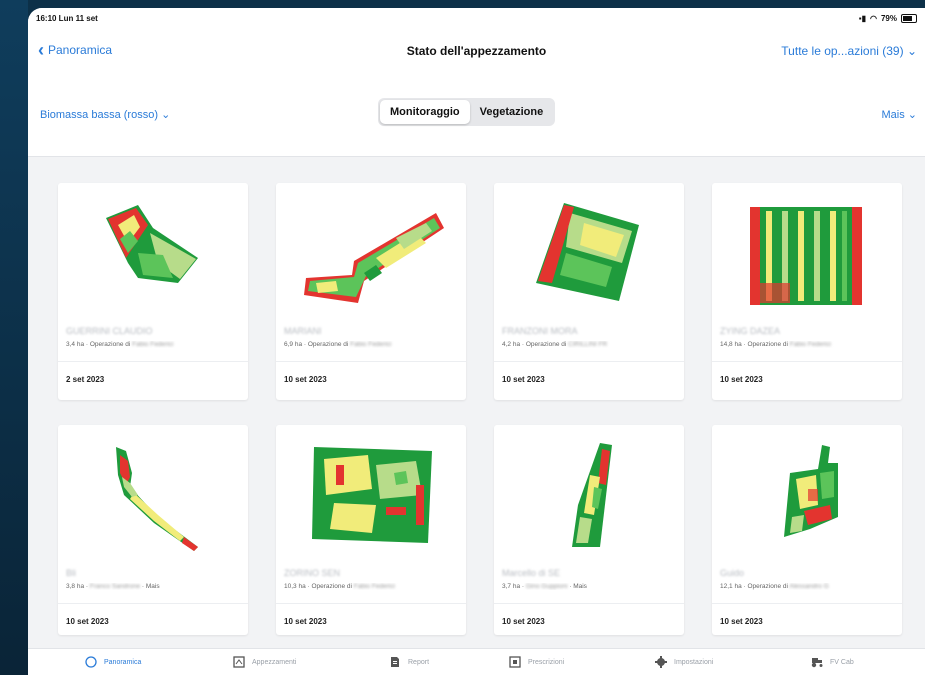 The width and height of the screenshot is (925, 675). I want to click on field-info: 3,4 ha · Operazione di Fabio Federici, so click(120, 344).